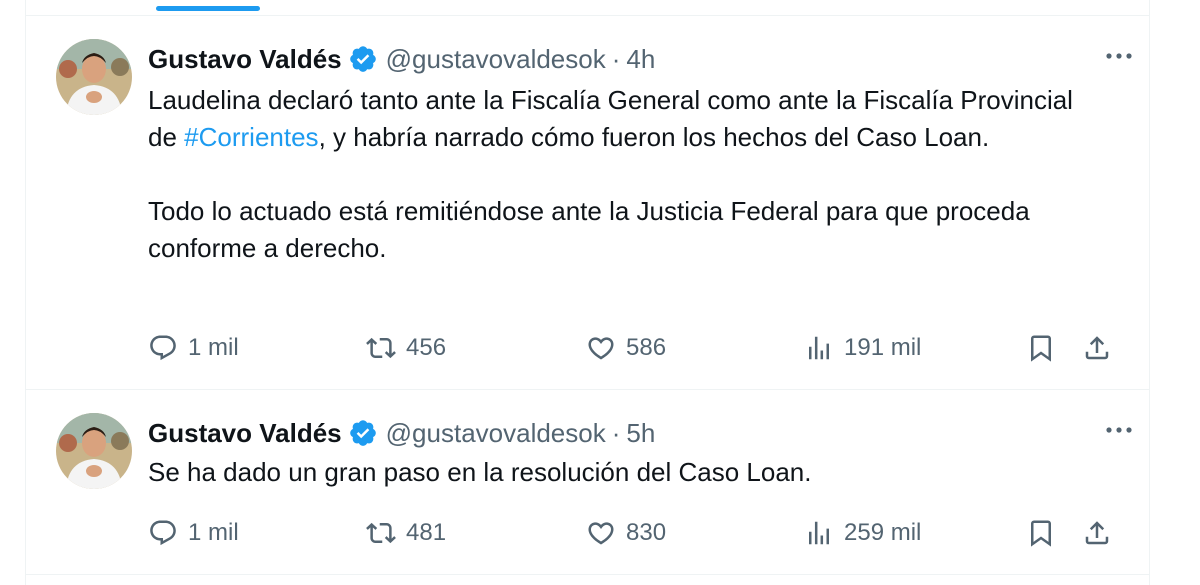 This screenshot has height=585, width=1200. I want to click on like-button: 586, so click(626, 348).